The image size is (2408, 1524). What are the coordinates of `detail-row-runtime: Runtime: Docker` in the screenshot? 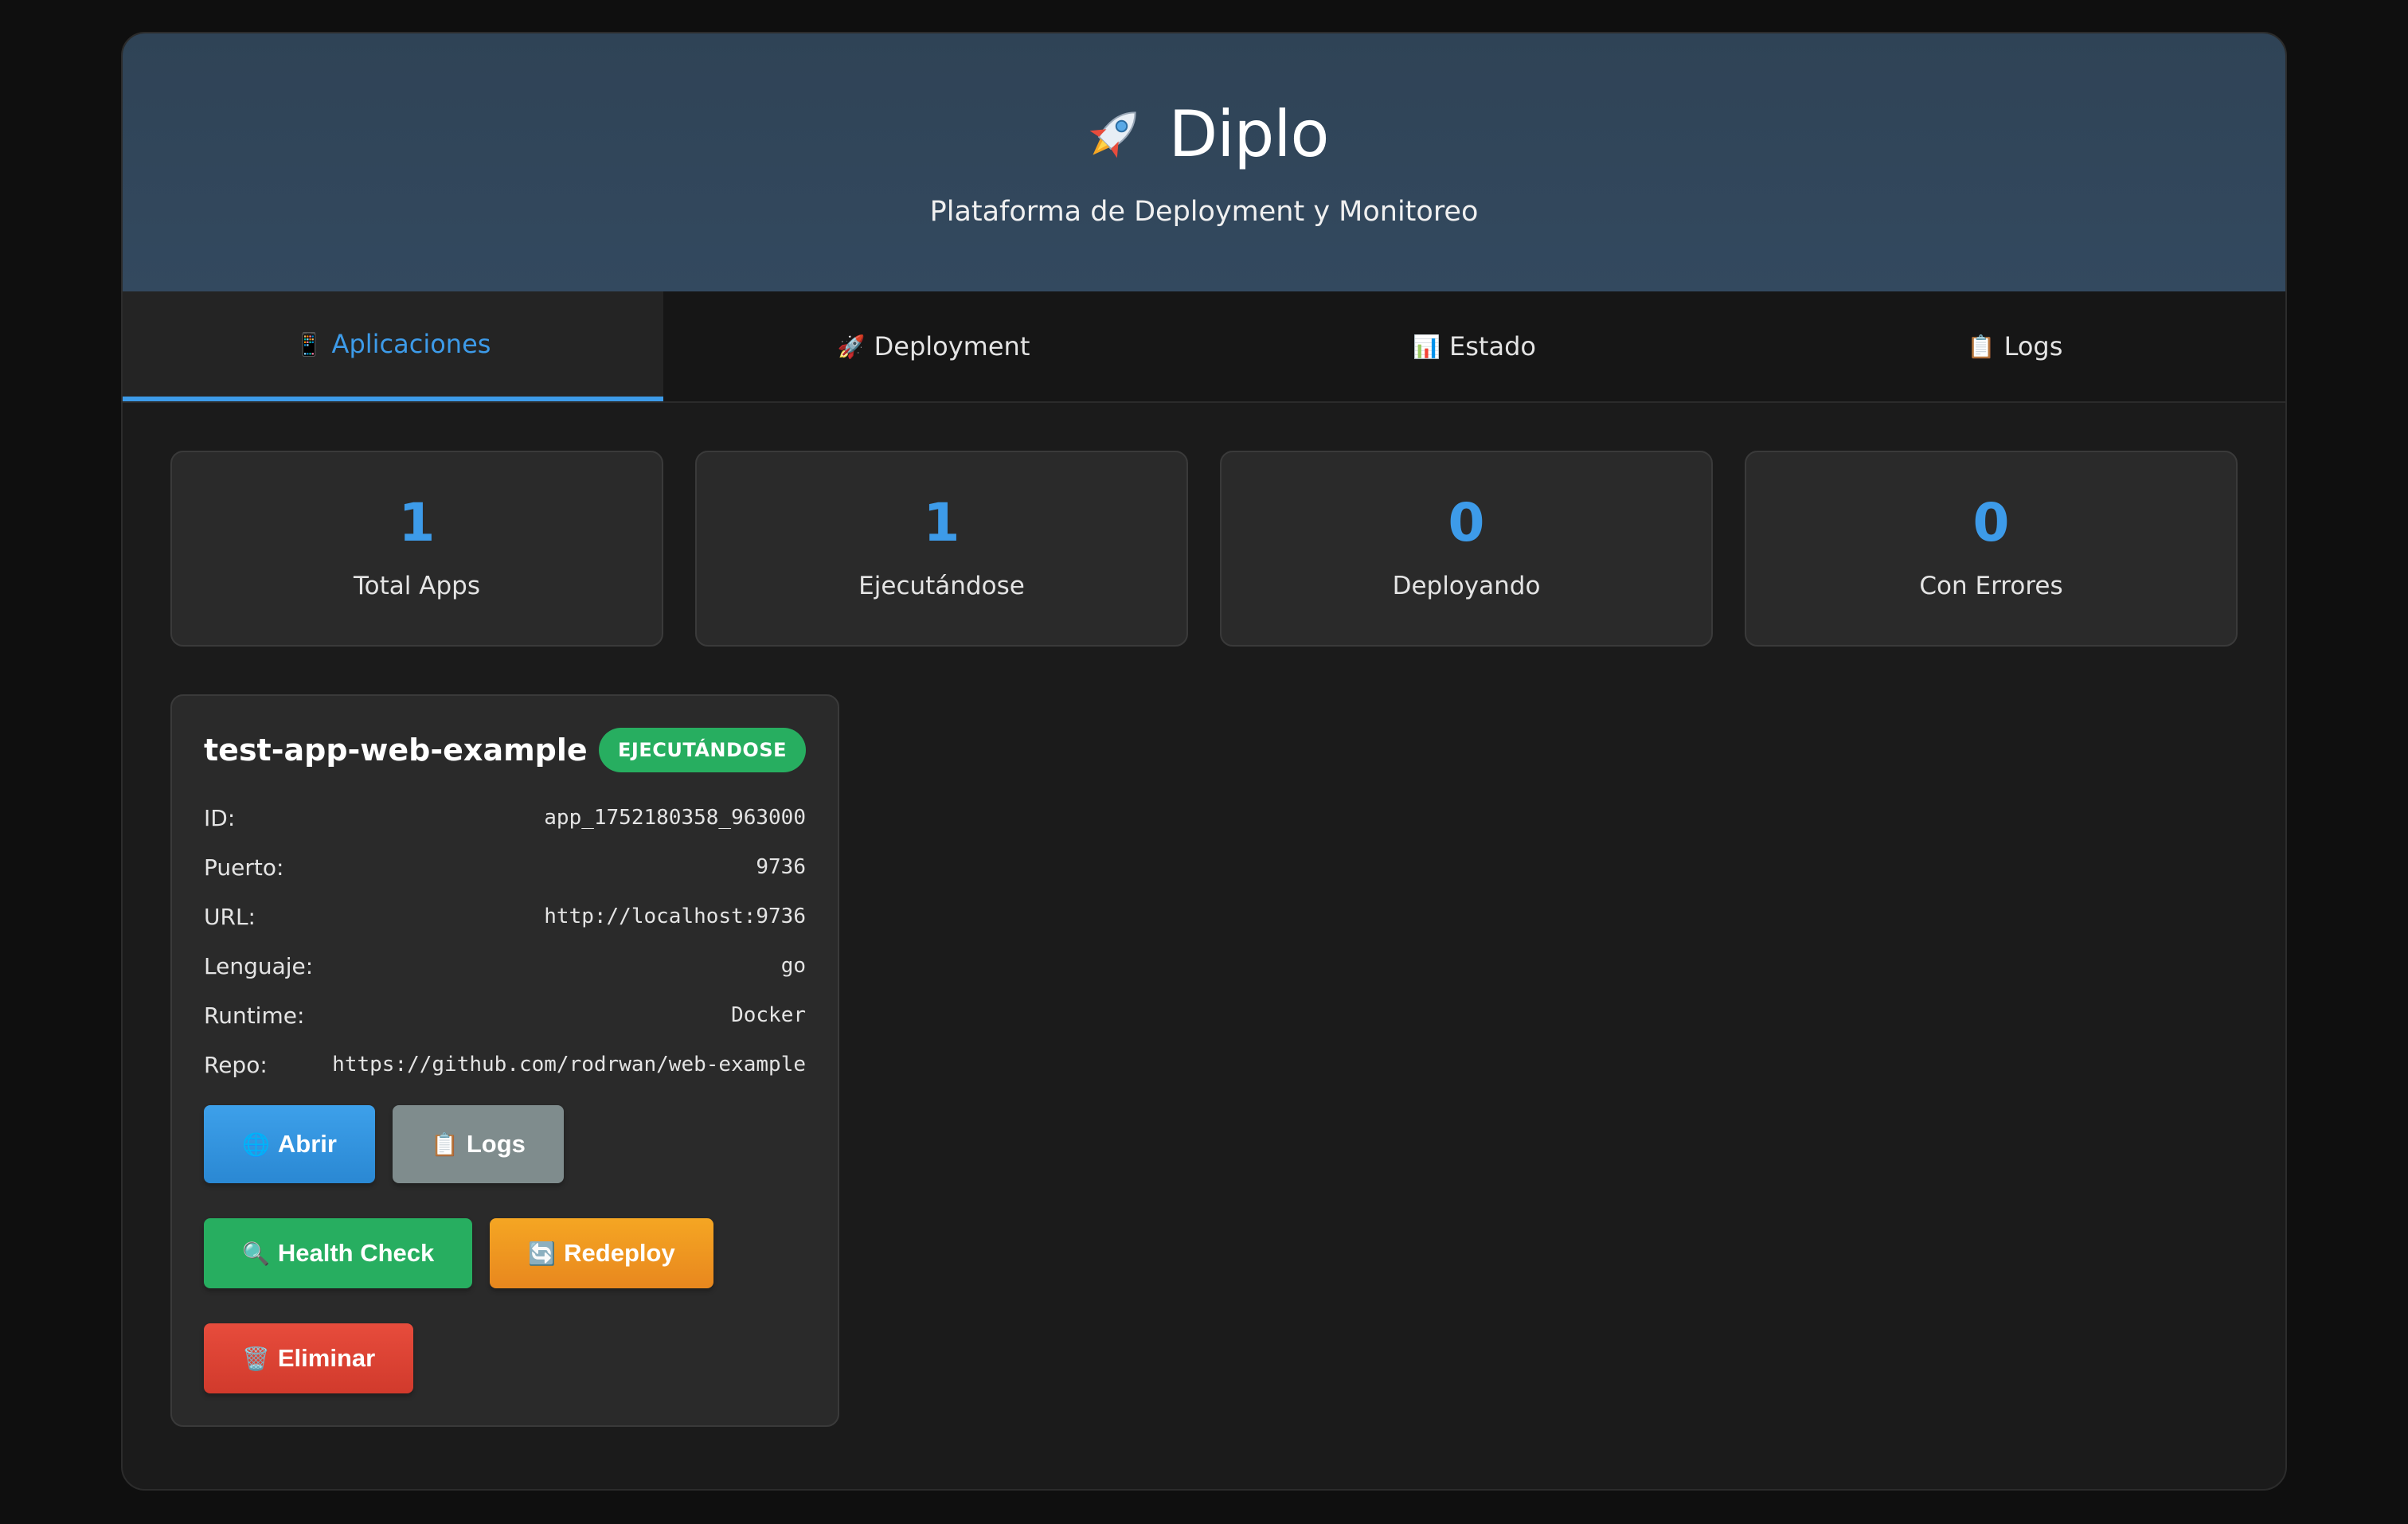 It's located at (505, 1016).